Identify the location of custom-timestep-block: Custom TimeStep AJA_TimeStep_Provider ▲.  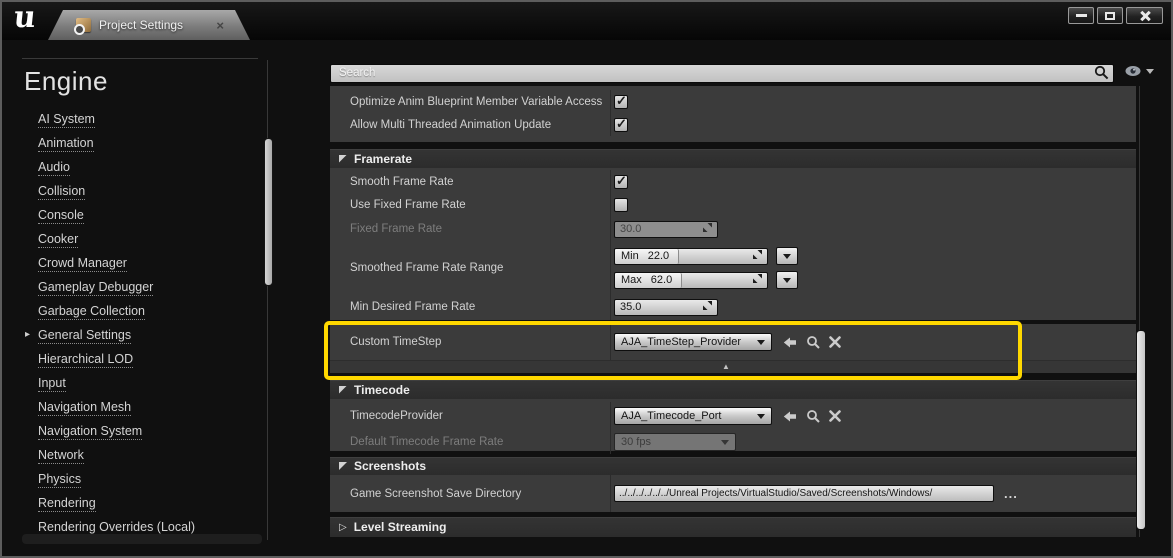
(733, 348).